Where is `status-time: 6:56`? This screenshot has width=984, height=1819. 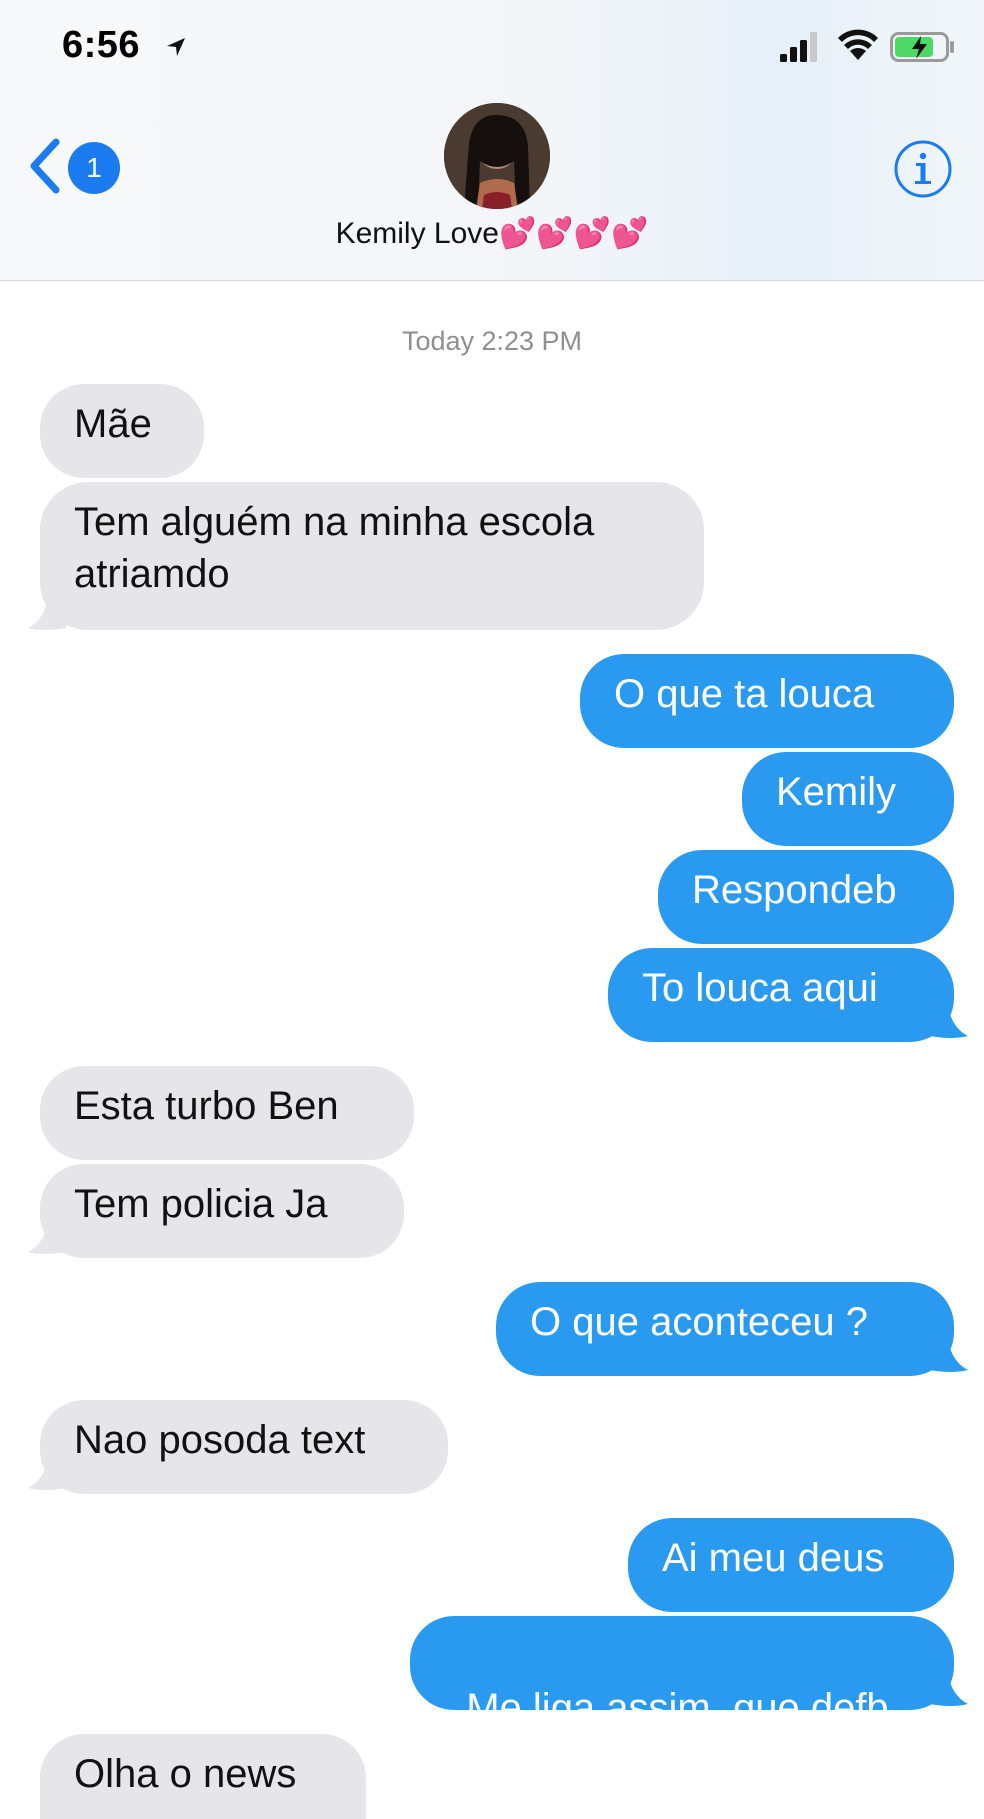
status-time: 6:56 is located at coordinates (101, 45).